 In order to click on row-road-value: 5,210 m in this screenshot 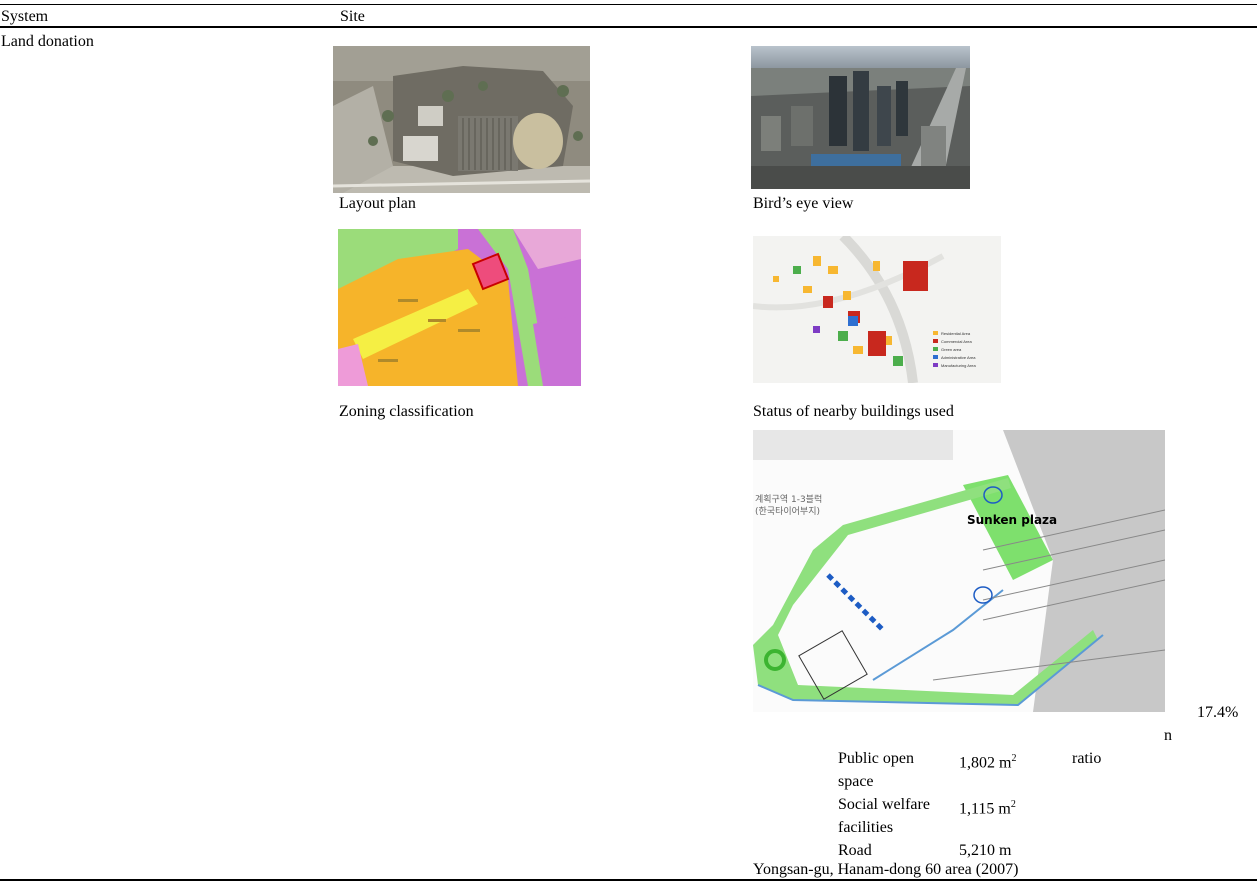, I will do `click(985, 850)`.